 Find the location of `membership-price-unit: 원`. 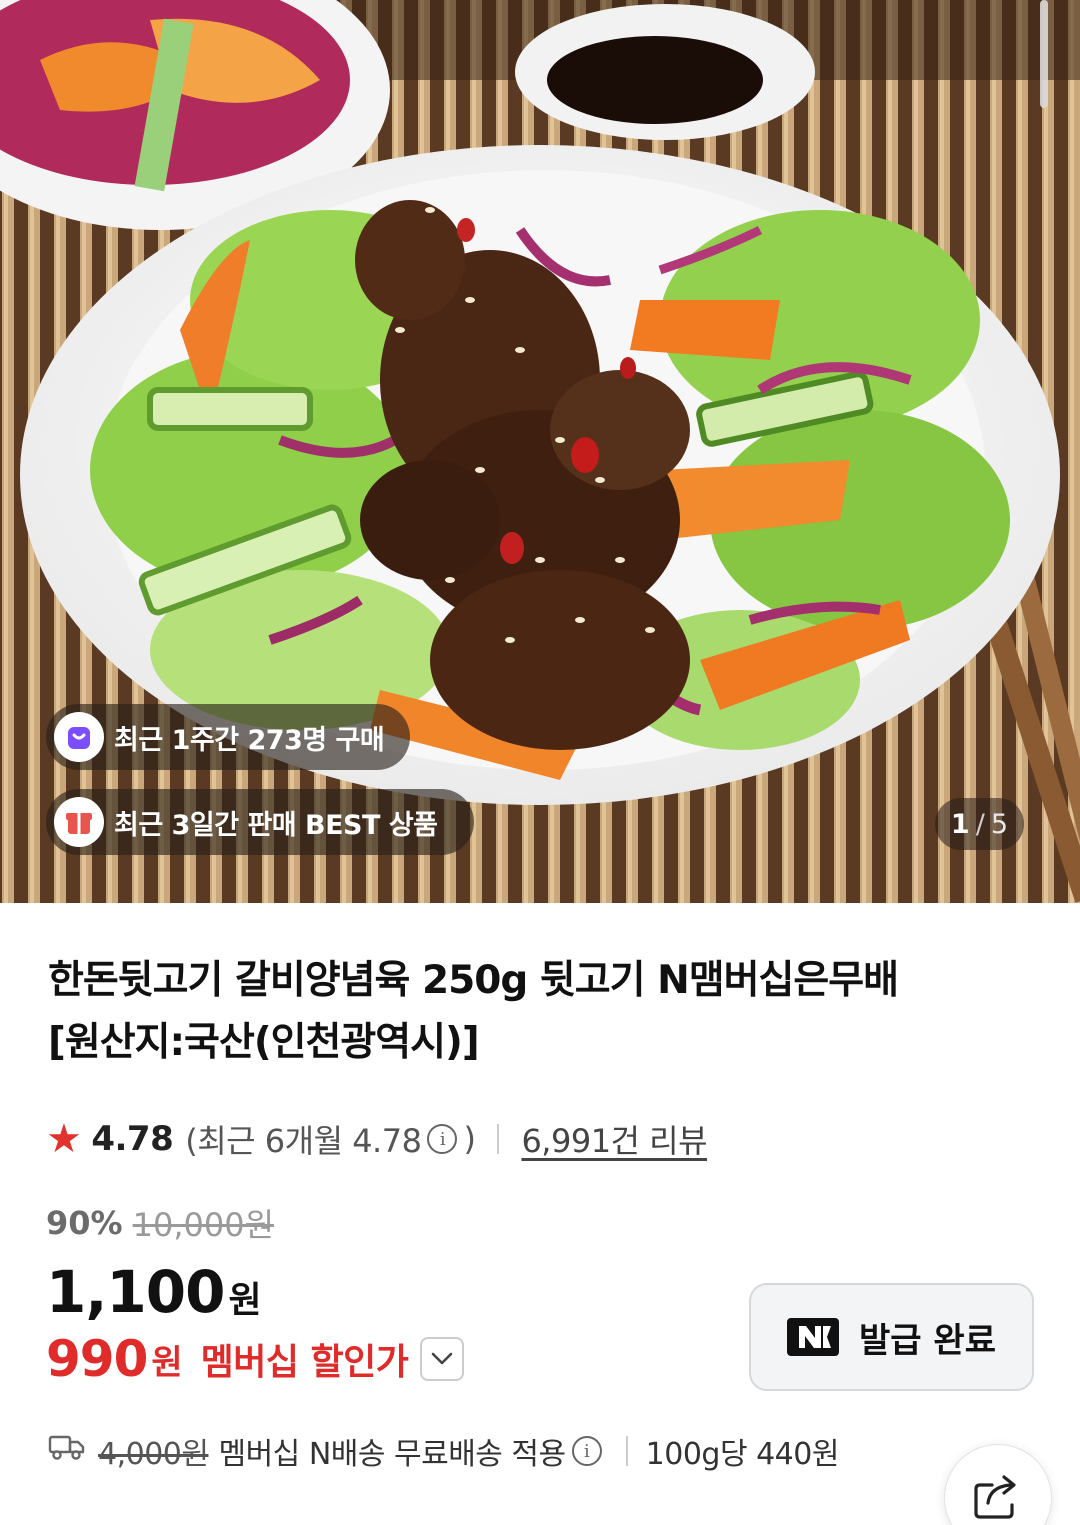

membership-price-unit: 원 is located at coordinates (167, 1362).